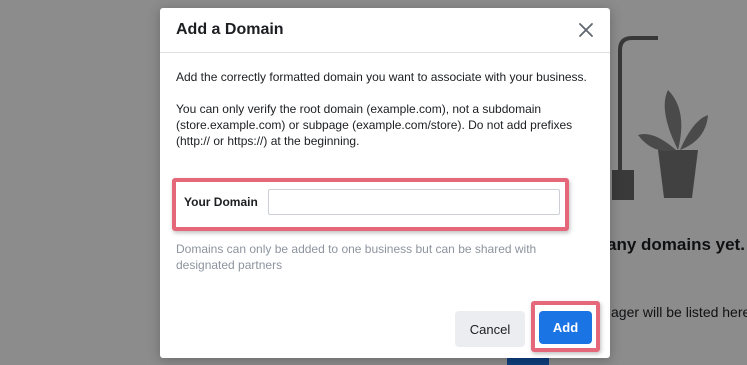  Describe the element at coordinates (221, 202) in the screenshot. I see `domain-field-label: Your Domain` at that location.